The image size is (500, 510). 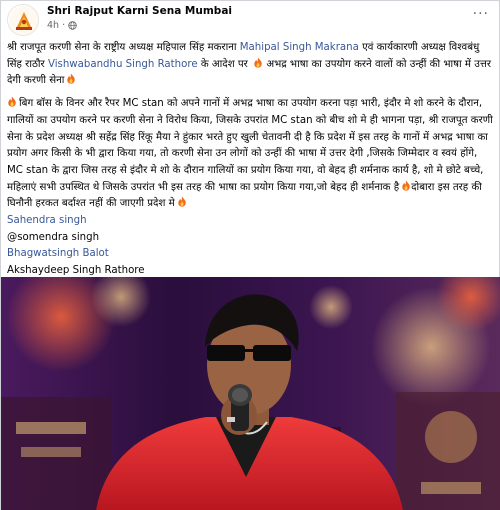 I want to click on tag-bhagwatsingh-balot: Bhagwatsingh Balot, so click(x=251, y=254).